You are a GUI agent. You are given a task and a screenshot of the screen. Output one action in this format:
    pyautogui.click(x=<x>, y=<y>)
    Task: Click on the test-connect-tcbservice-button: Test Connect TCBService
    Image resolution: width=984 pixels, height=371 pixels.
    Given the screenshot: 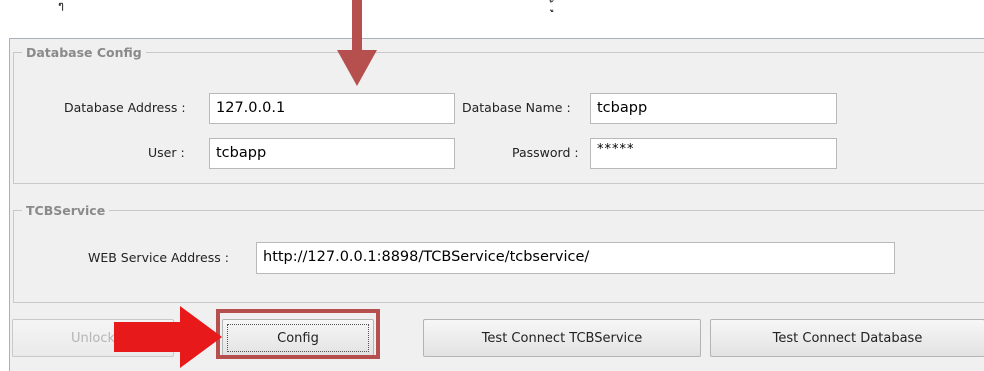 What is the action you would take?
    pyautogui.click(x=562, y=338)
    